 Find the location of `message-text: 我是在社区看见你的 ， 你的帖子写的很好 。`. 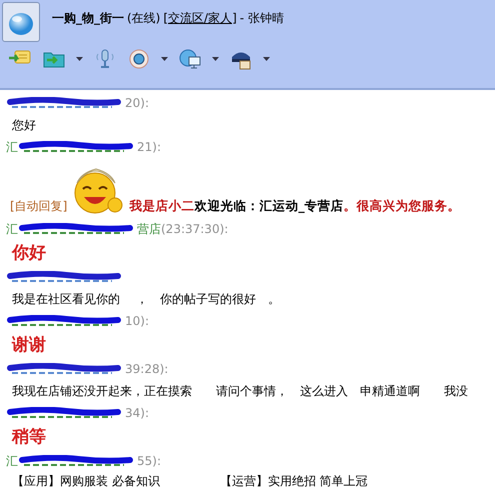

message-text: 我是在社区看见你的 ， 你的帖子写的很好 。 is located at coordinates (146, 299).